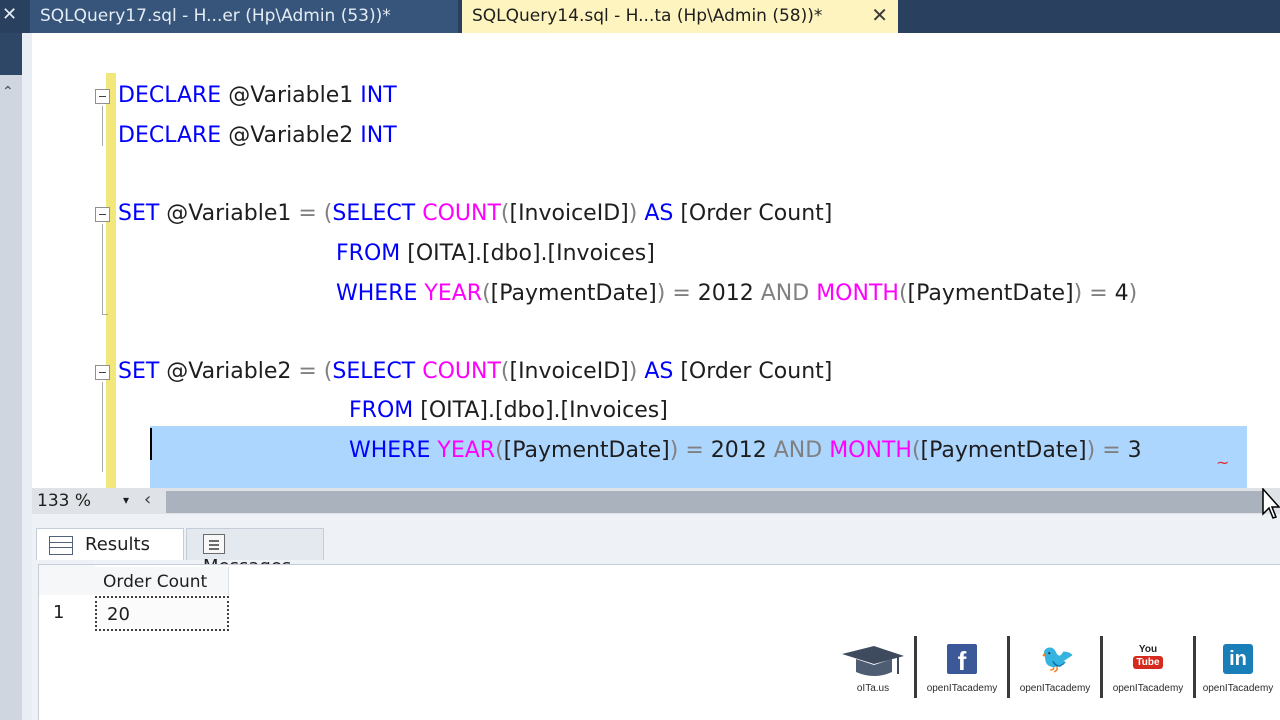 Image resolution: width=1280 pixels, height=720 pixels. Describe the element at coordinates (1148, 662) in the screenshot. I see `youtube-icon-bottom: Tube` at that location.